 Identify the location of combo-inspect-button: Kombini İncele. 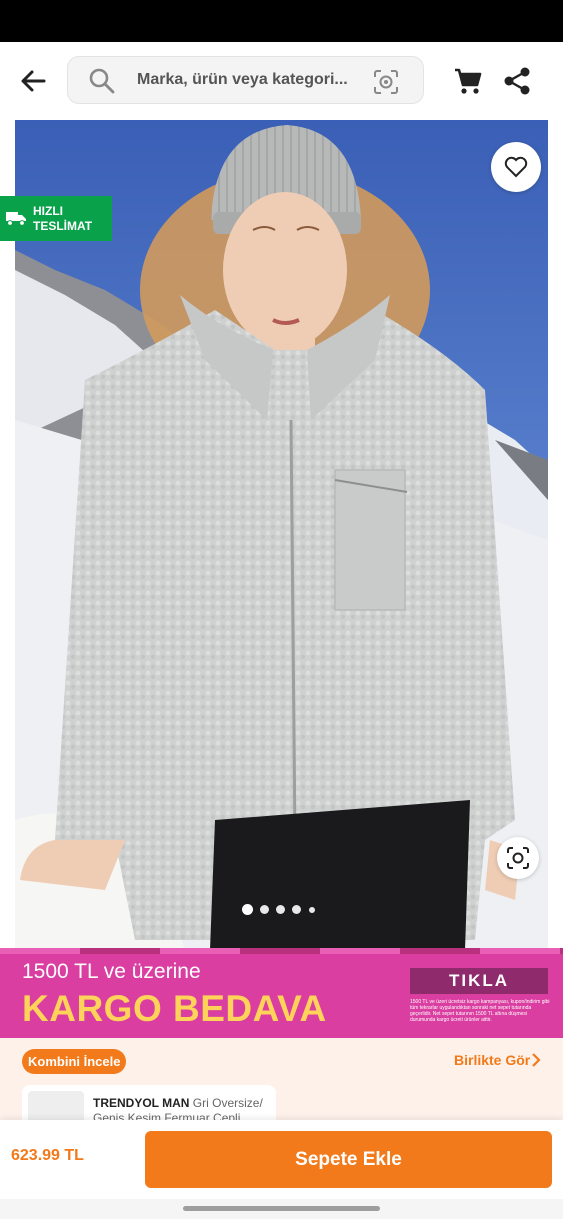
(74, 1061).